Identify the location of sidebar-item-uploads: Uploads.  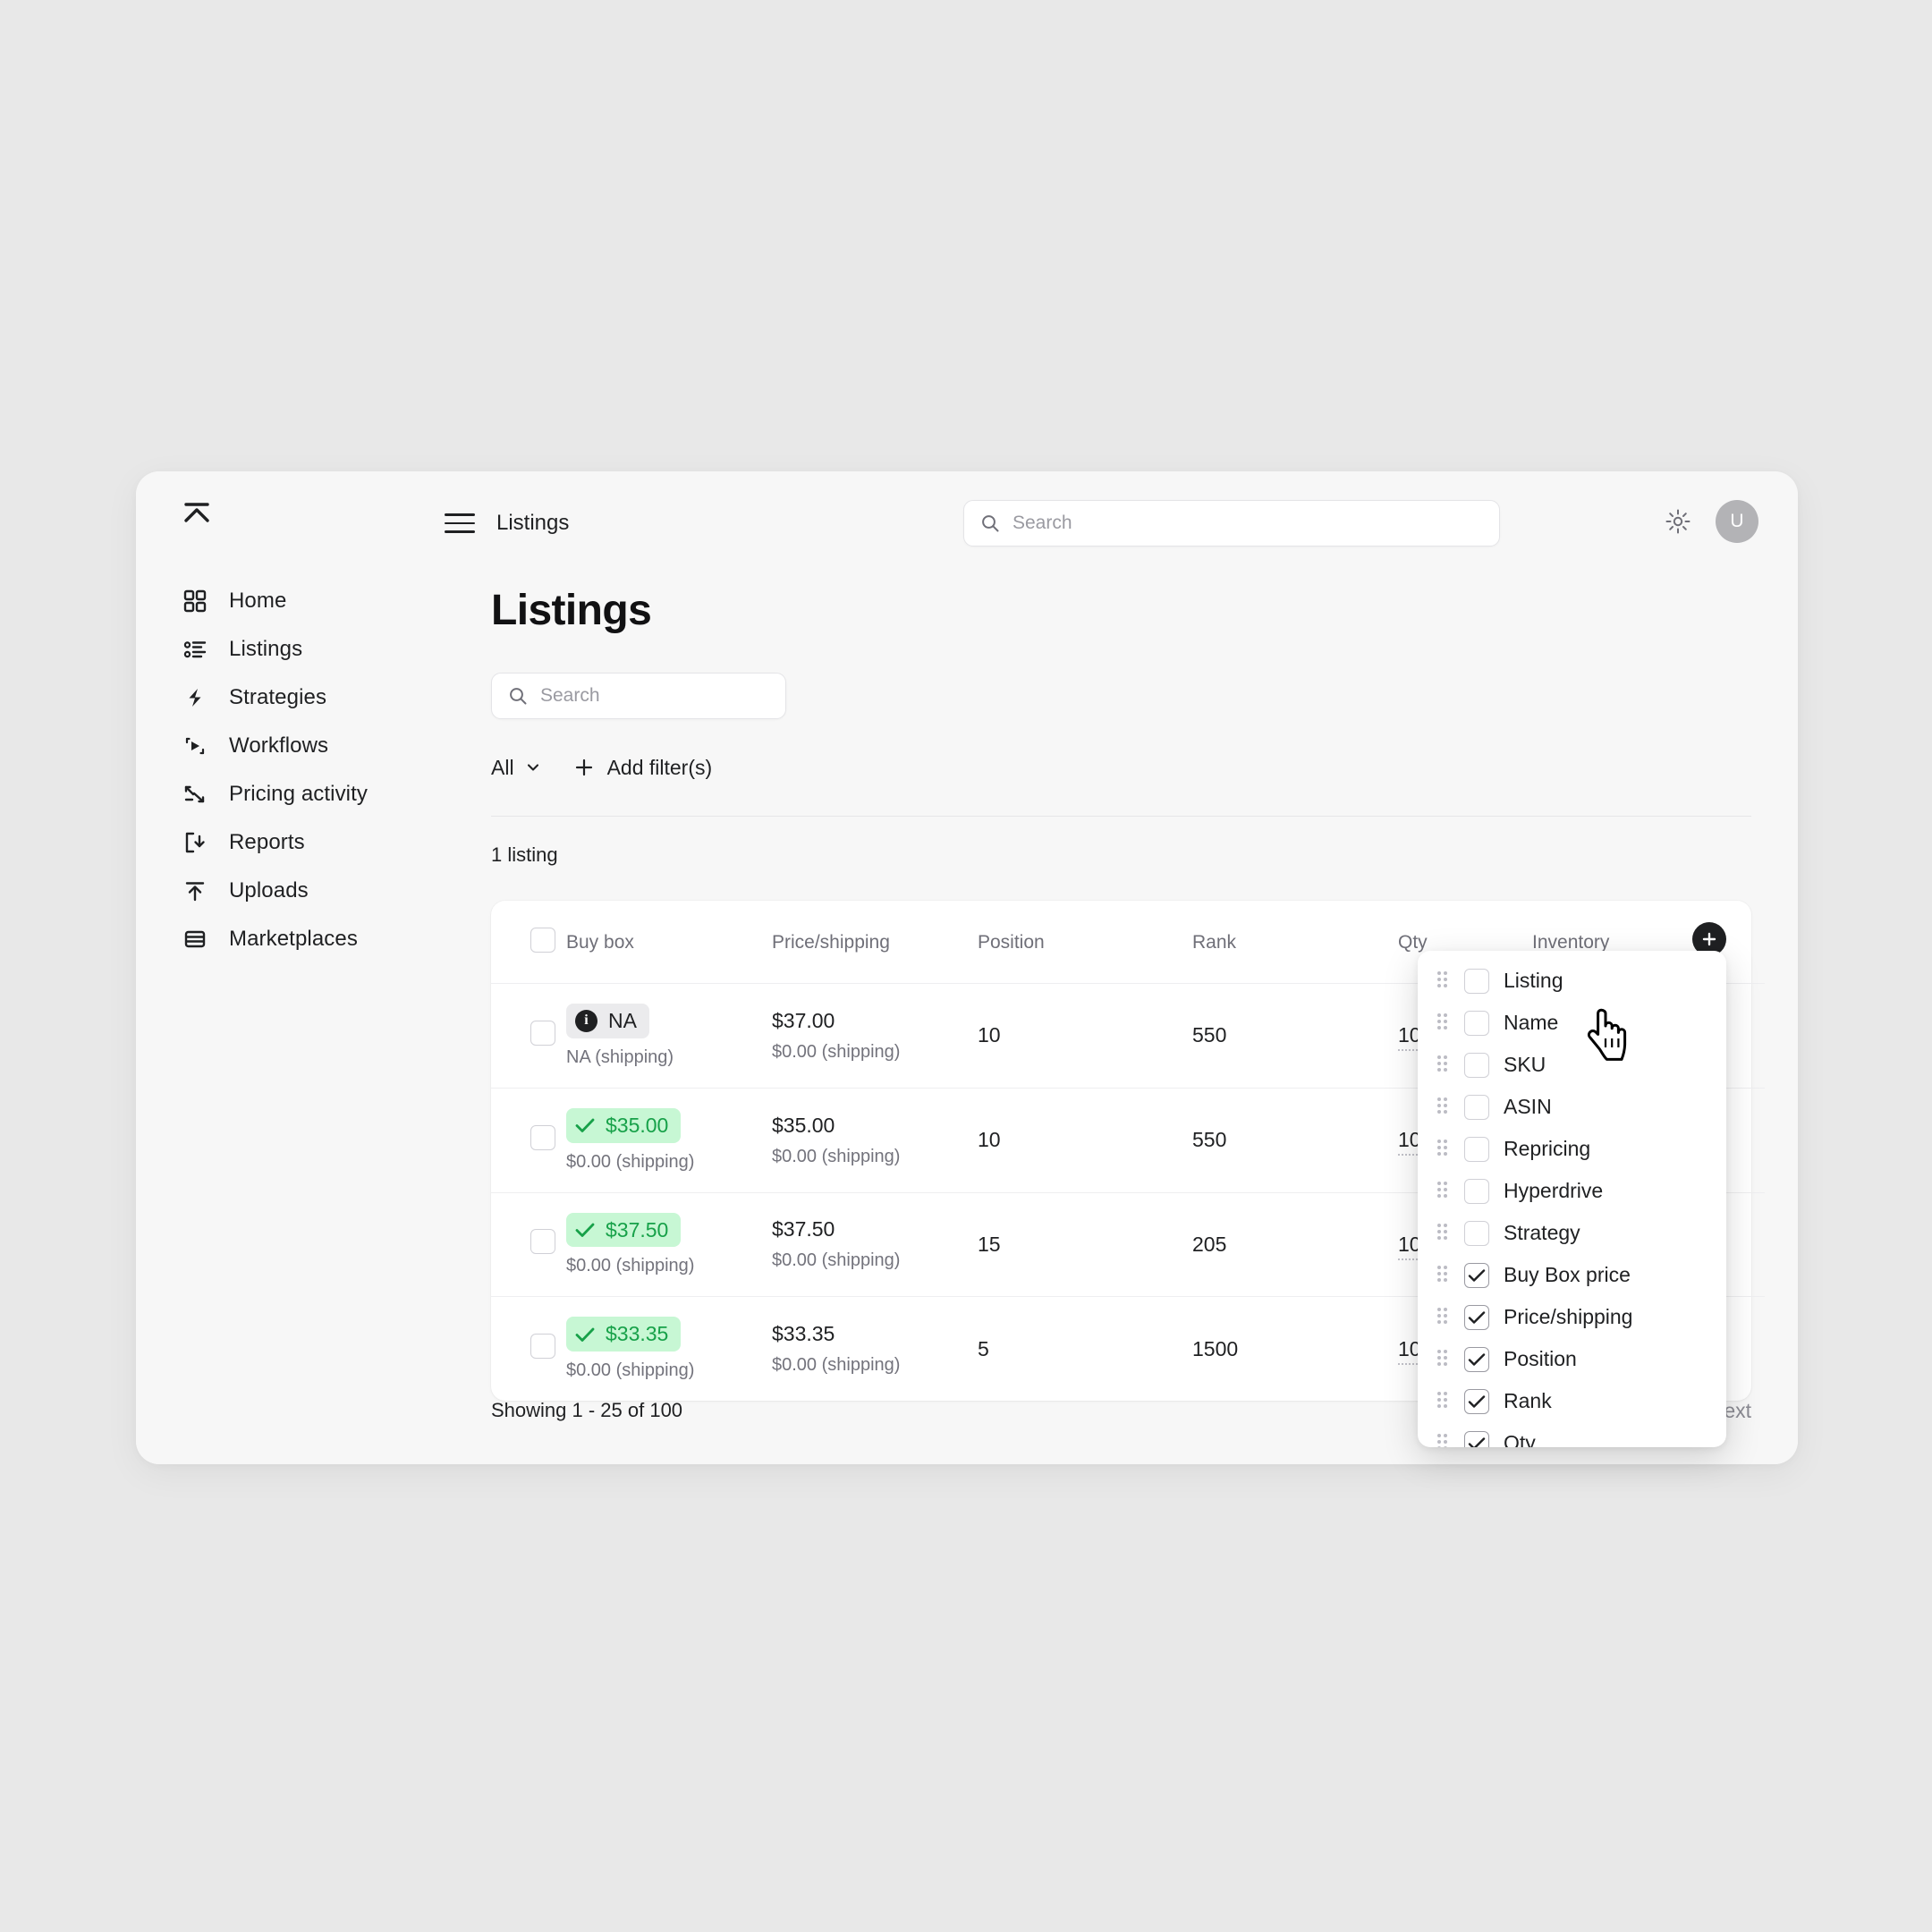
(290, 891).